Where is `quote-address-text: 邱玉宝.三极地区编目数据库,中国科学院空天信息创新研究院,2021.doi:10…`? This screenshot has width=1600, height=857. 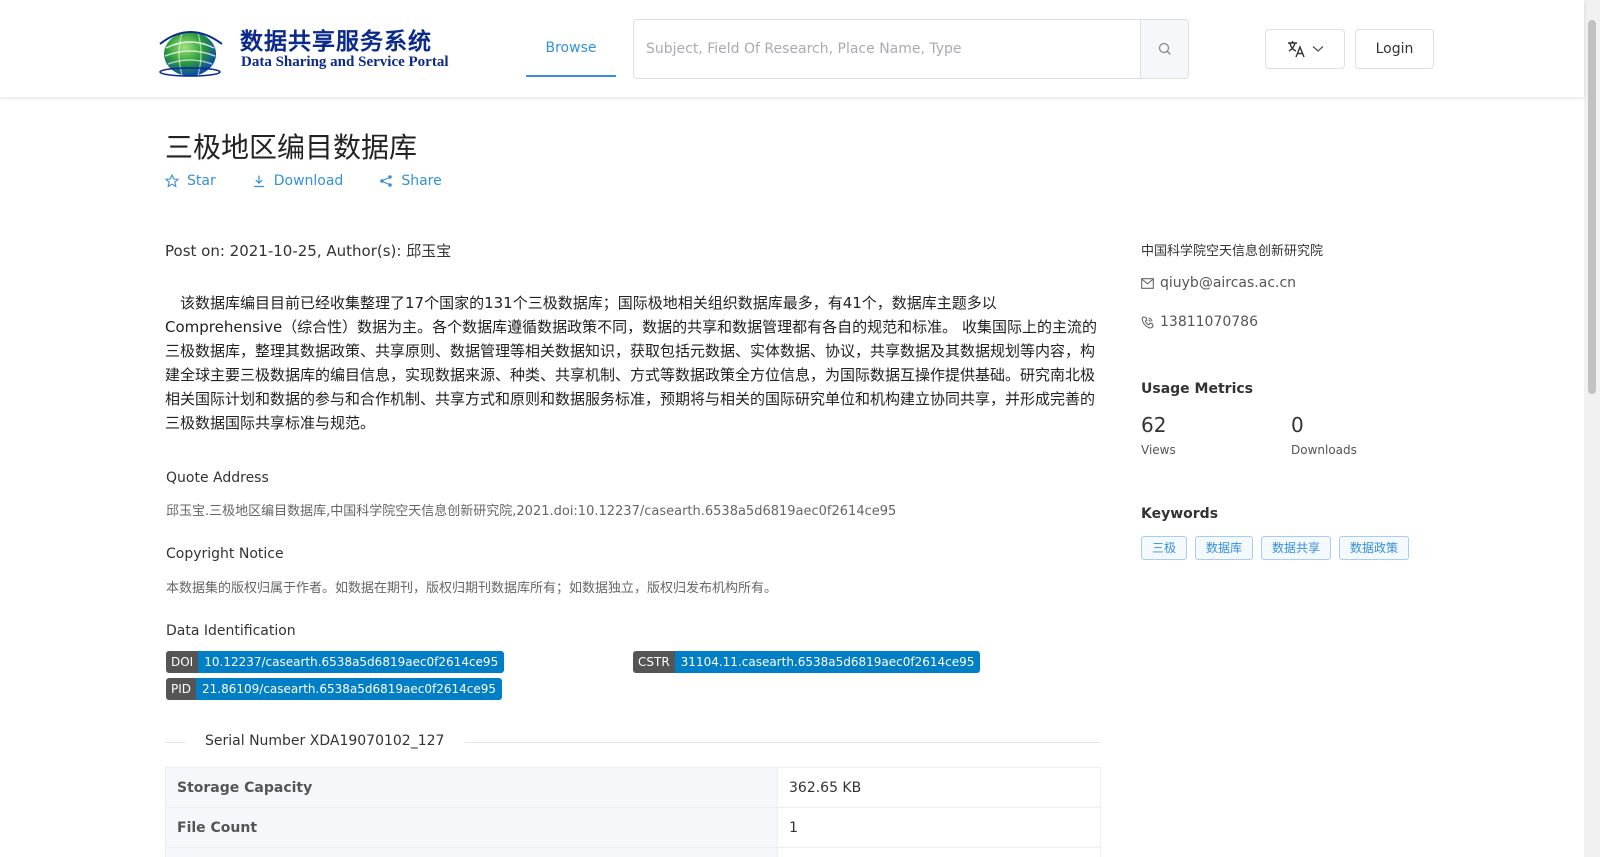
quote-address-text: 邱玉宝.三极地区编目数据库,中国科学院空天信息创新研究院,2021.doi:10… is located at coordinates (531, 511).